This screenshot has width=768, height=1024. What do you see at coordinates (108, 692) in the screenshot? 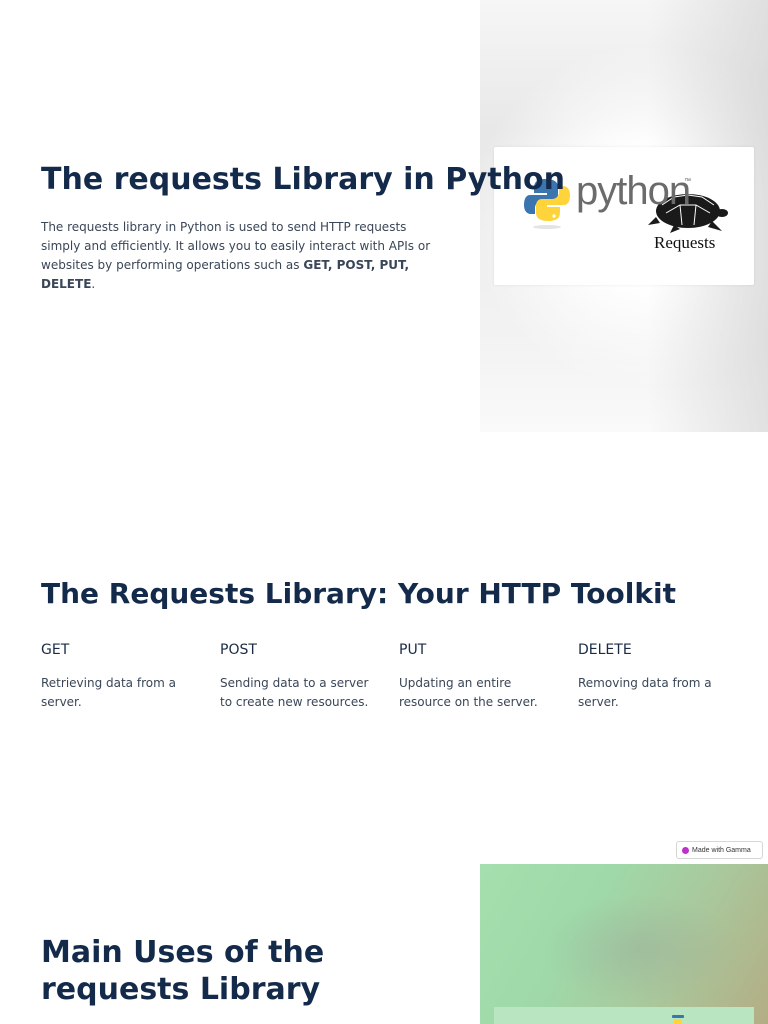
I see `method-description: Retrieving data from a server.` at bounding box center [108, 692].